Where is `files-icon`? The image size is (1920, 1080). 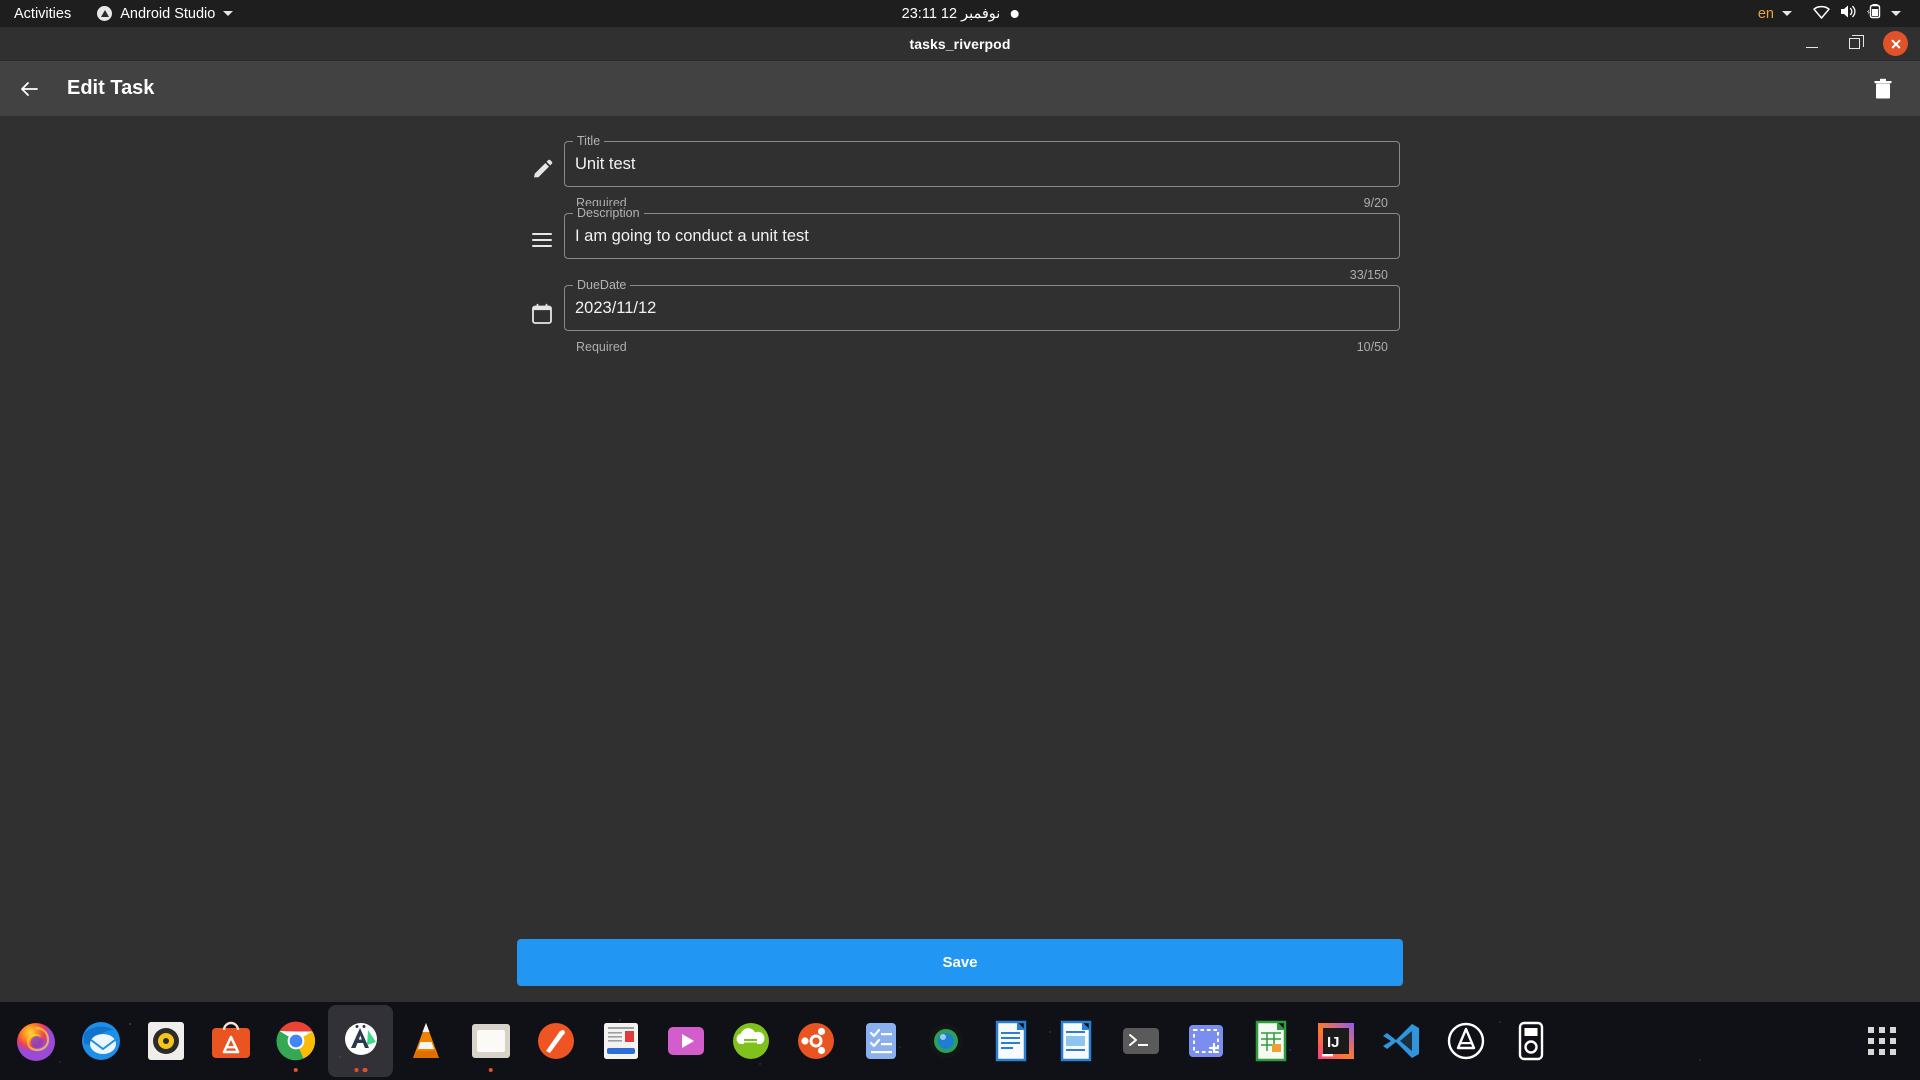
files-icon is located at coordinates (491, 1041).